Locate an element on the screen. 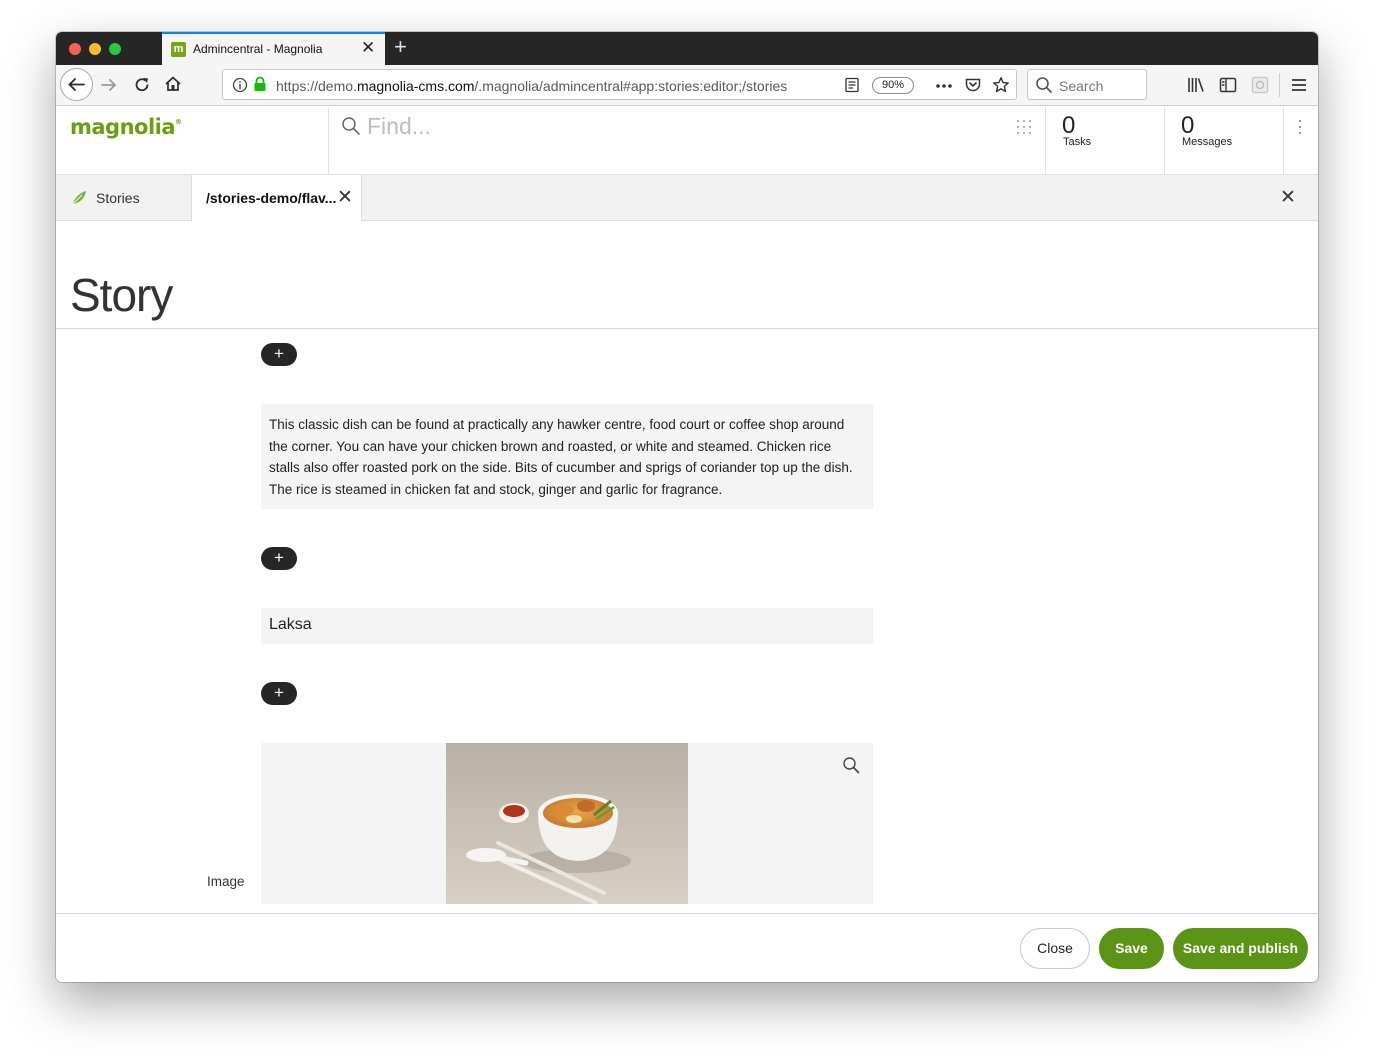  more-actions-icon is located at coordinates (944, 86).